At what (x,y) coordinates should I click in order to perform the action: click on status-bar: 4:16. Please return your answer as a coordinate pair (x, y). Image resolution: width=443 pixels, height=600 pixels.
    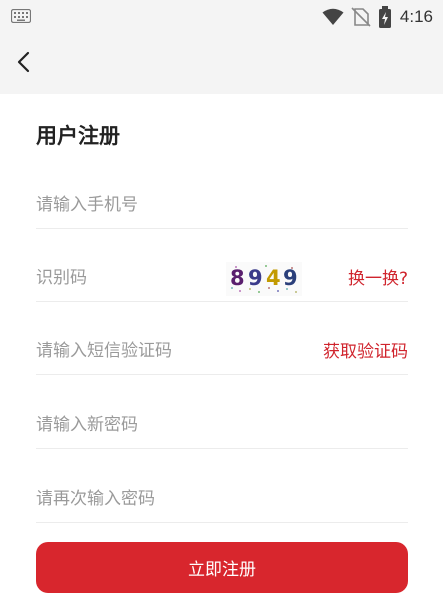
    Looking at the image, I should click on (221, 16).